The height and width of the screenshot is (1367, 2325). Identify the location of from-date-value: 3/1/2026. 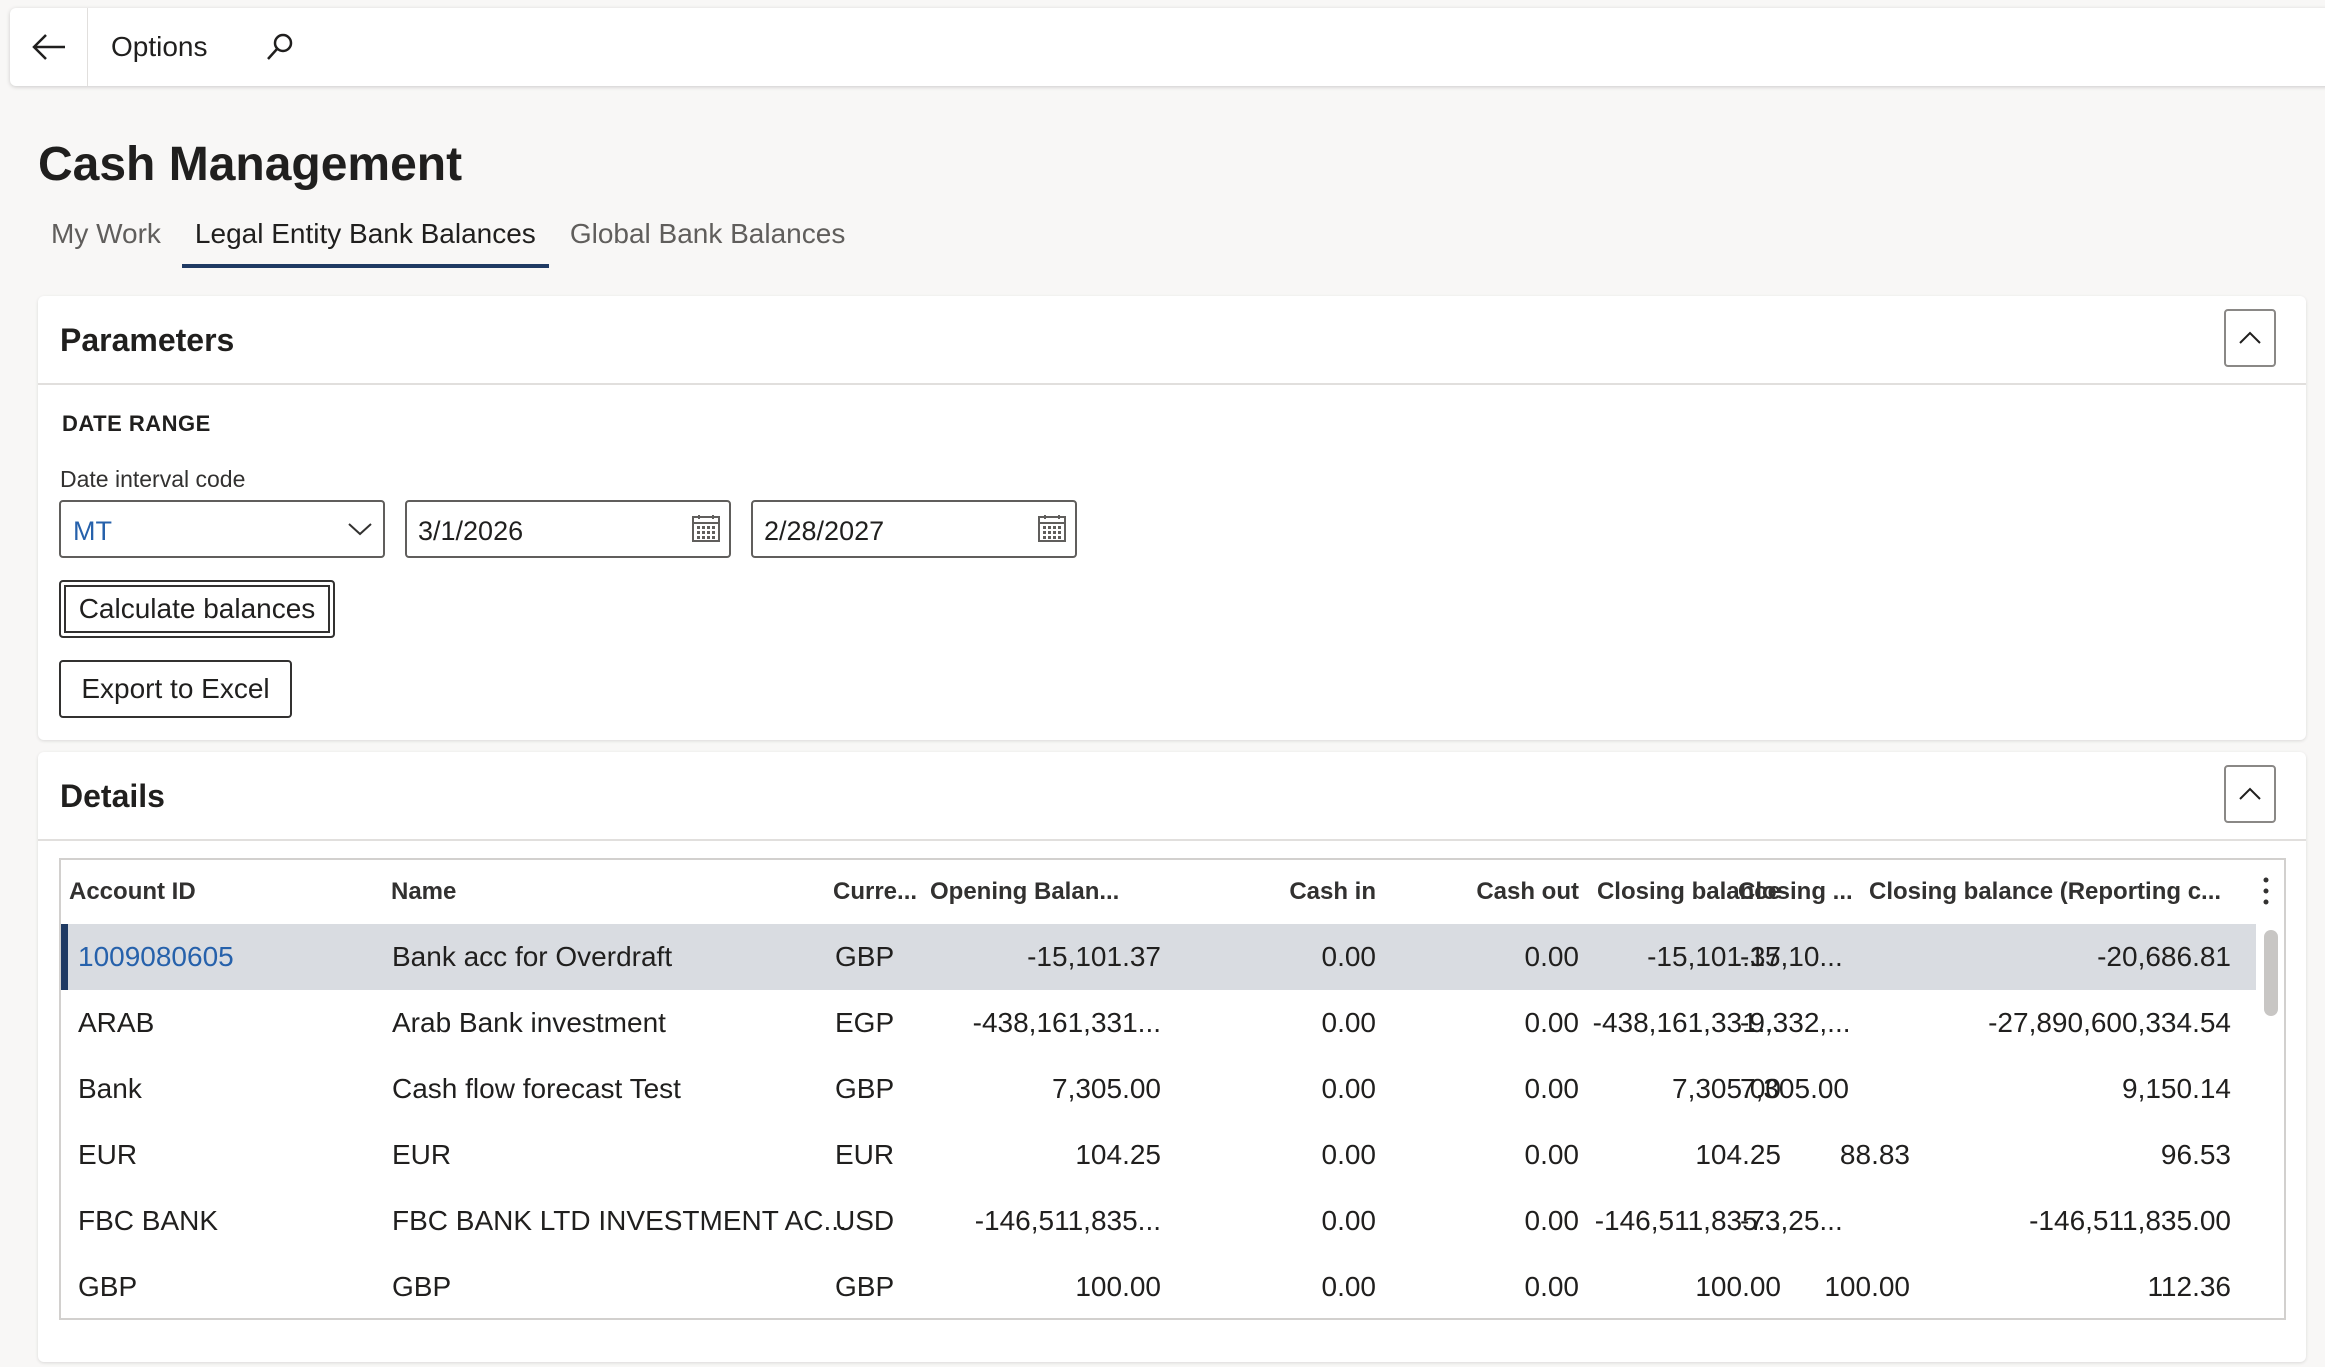
(471, 531).